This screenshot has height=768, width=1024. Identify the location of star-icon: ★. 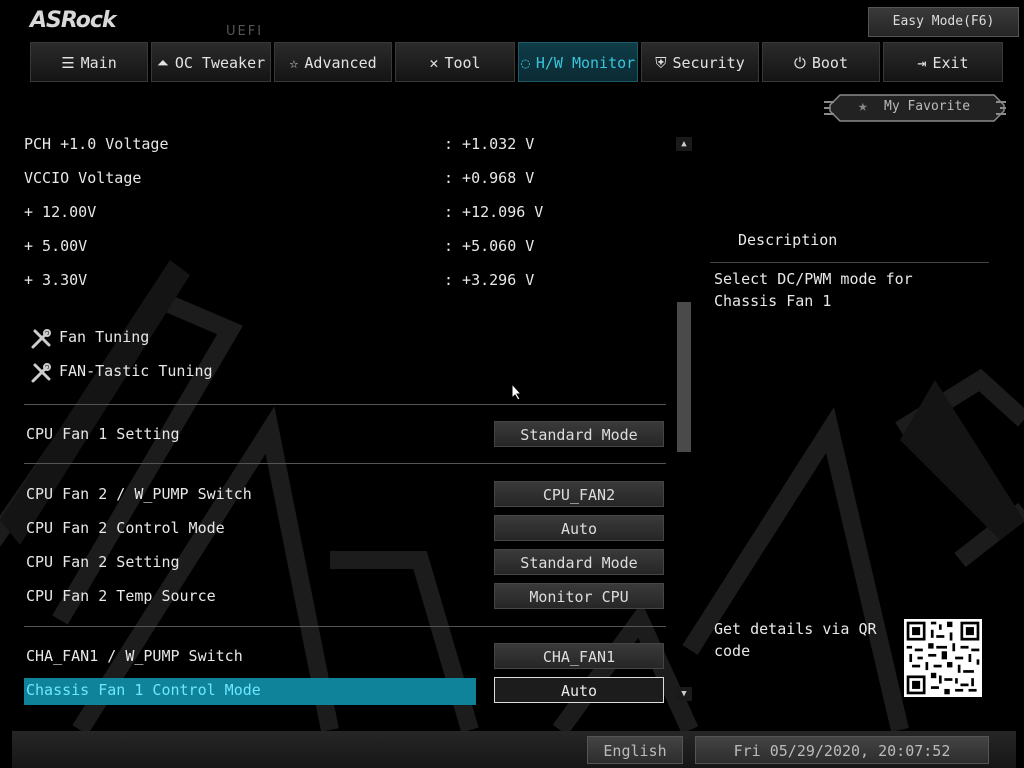
(863, 105).